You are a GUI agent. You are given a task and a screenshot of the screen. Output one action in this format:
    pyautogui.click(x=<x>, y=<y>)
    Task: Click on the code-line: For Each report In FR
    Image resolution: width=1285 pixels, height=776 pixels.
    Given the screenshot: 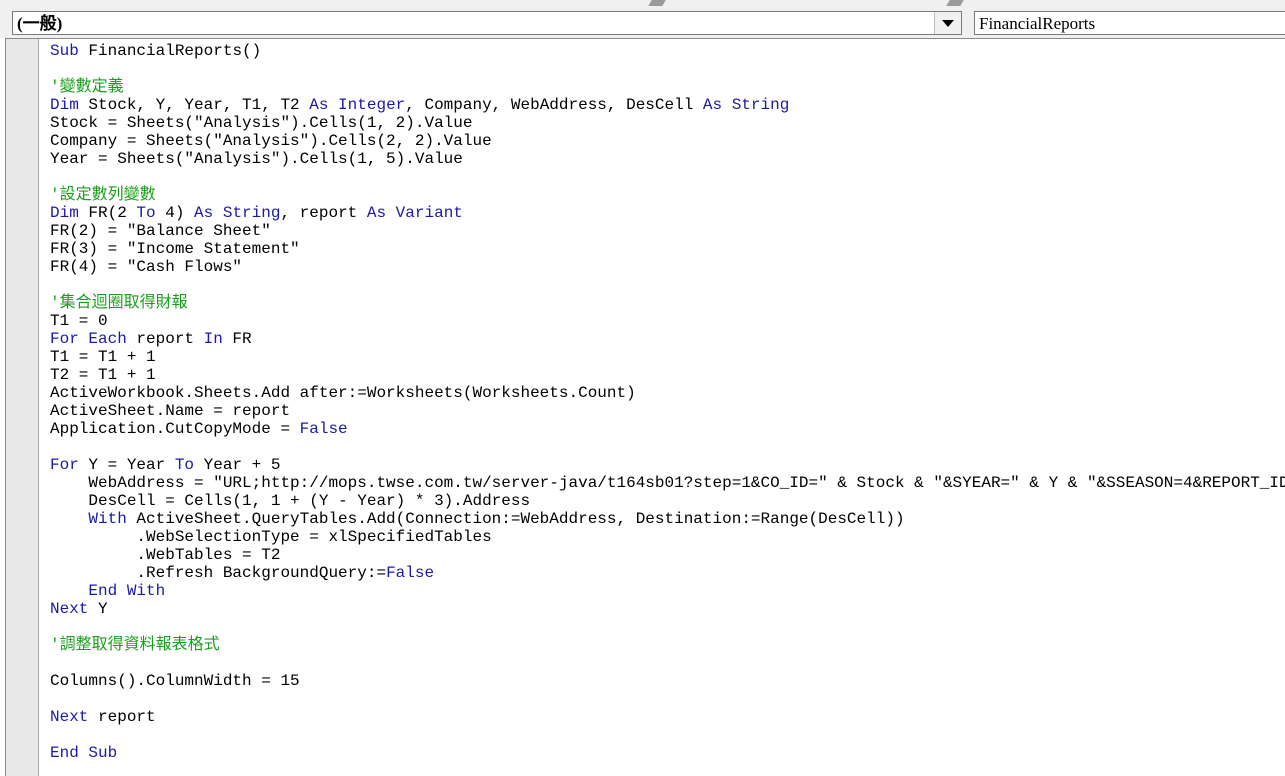 What is the action you would take?
    pyautogui.click(x=667, y=339)
    